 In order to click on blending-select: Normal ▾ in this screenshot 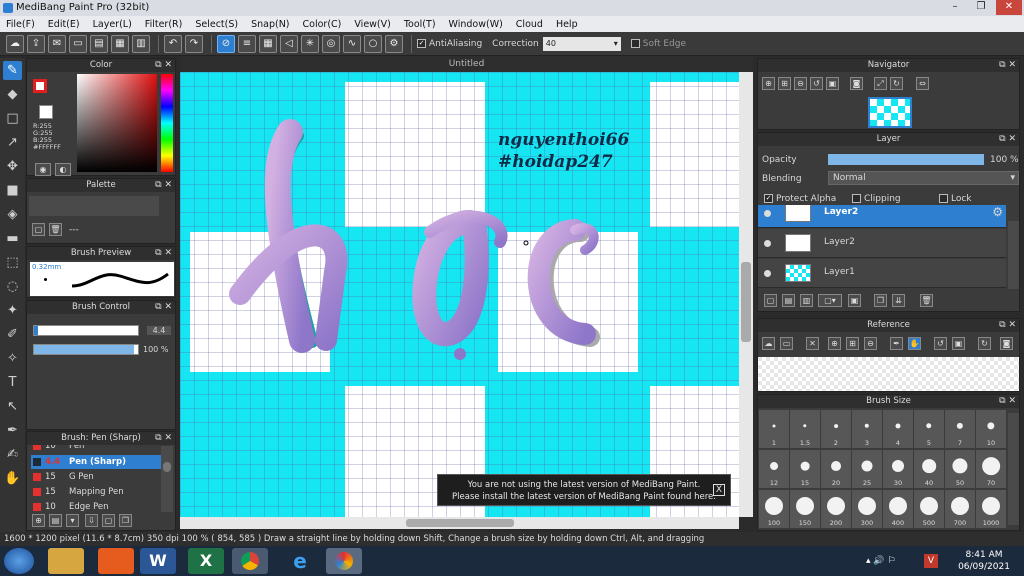, I will do `click(923, 178)`.